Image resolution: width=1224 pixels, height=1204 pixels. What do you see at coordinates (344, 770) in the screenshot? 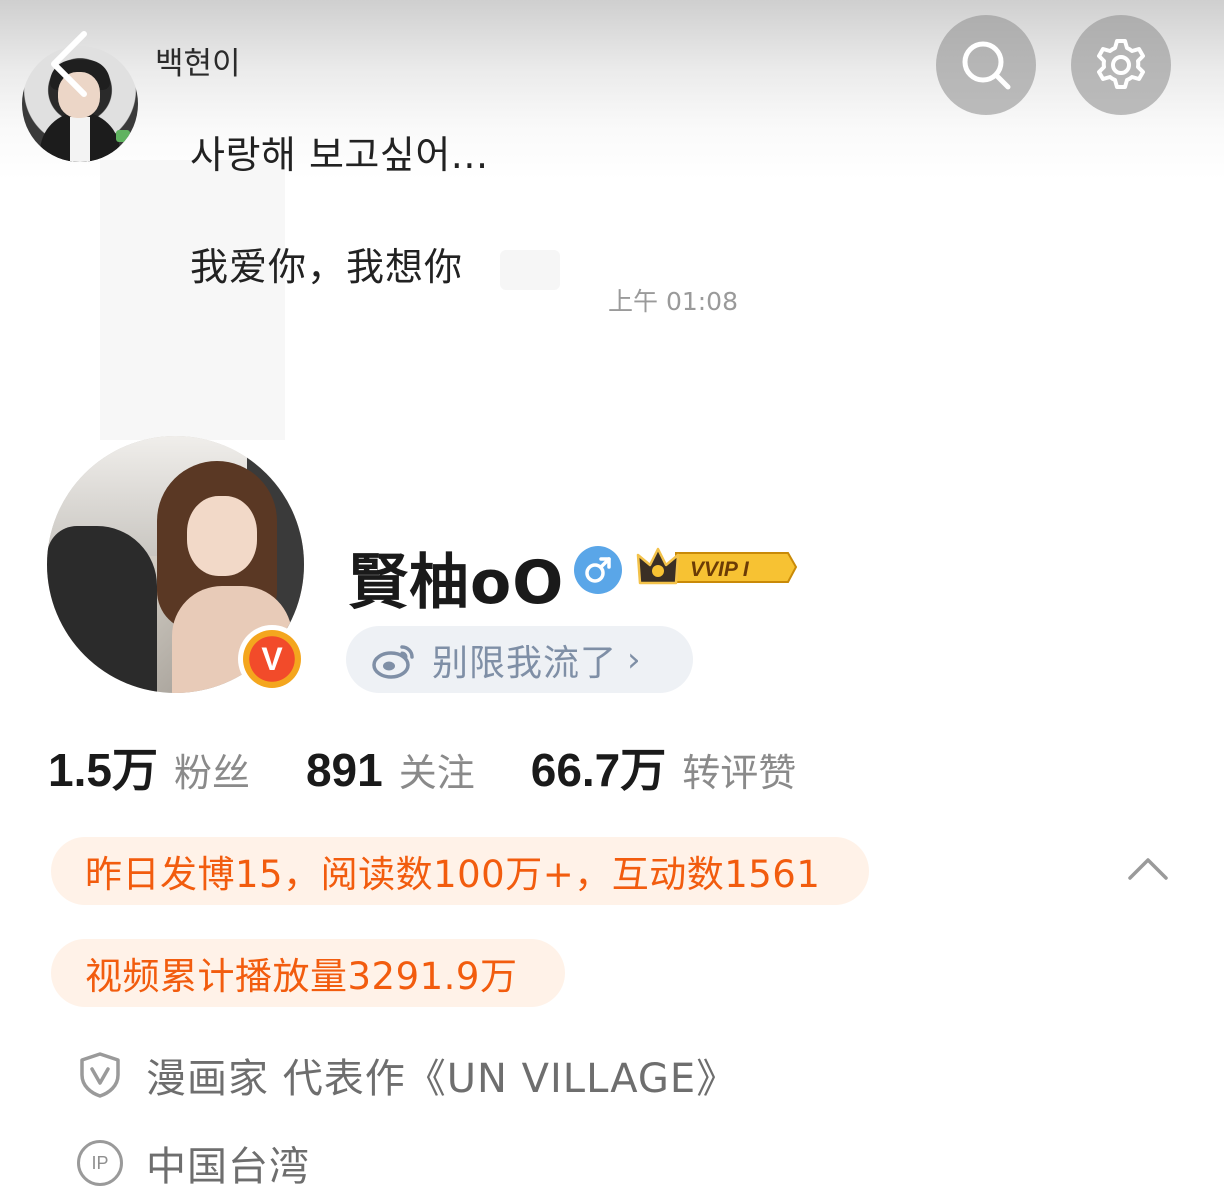
I see `stat-value: 891` at bounding box center [344, 770].